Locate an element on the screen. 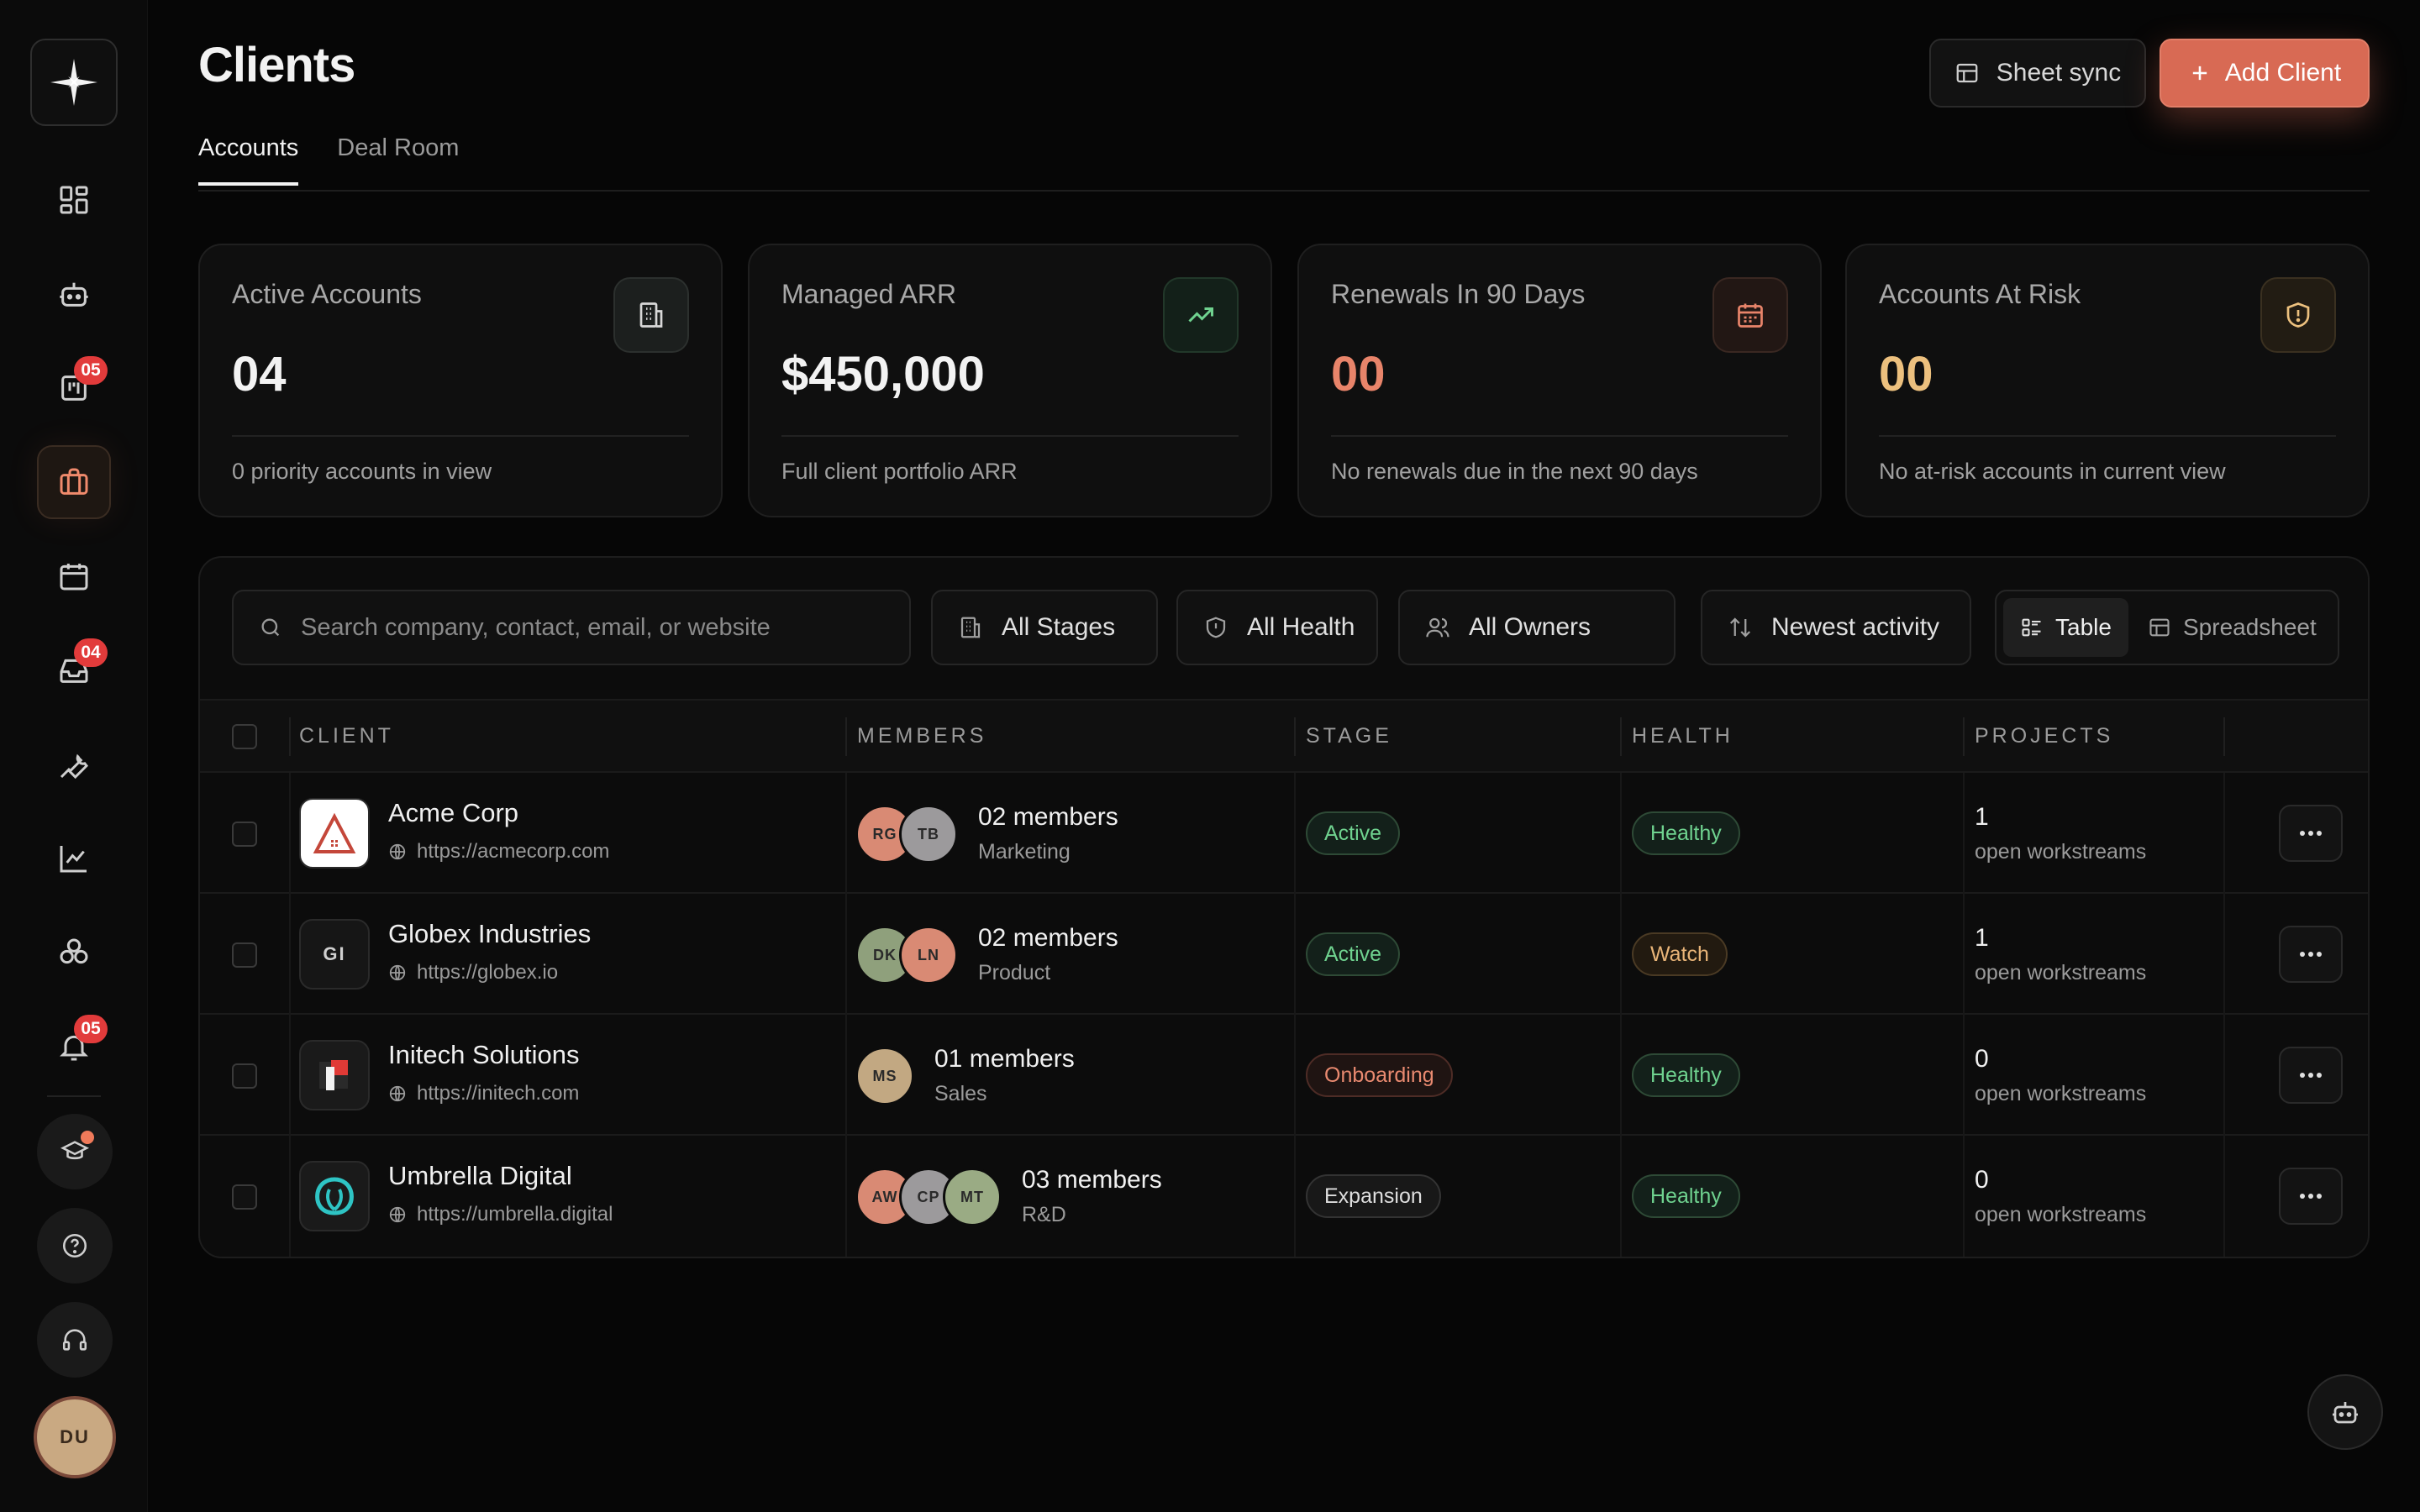 Image resolution: width=2420 pixels, height=1512 pixels. assistant-fab is located at coordinates (2345, 1412).